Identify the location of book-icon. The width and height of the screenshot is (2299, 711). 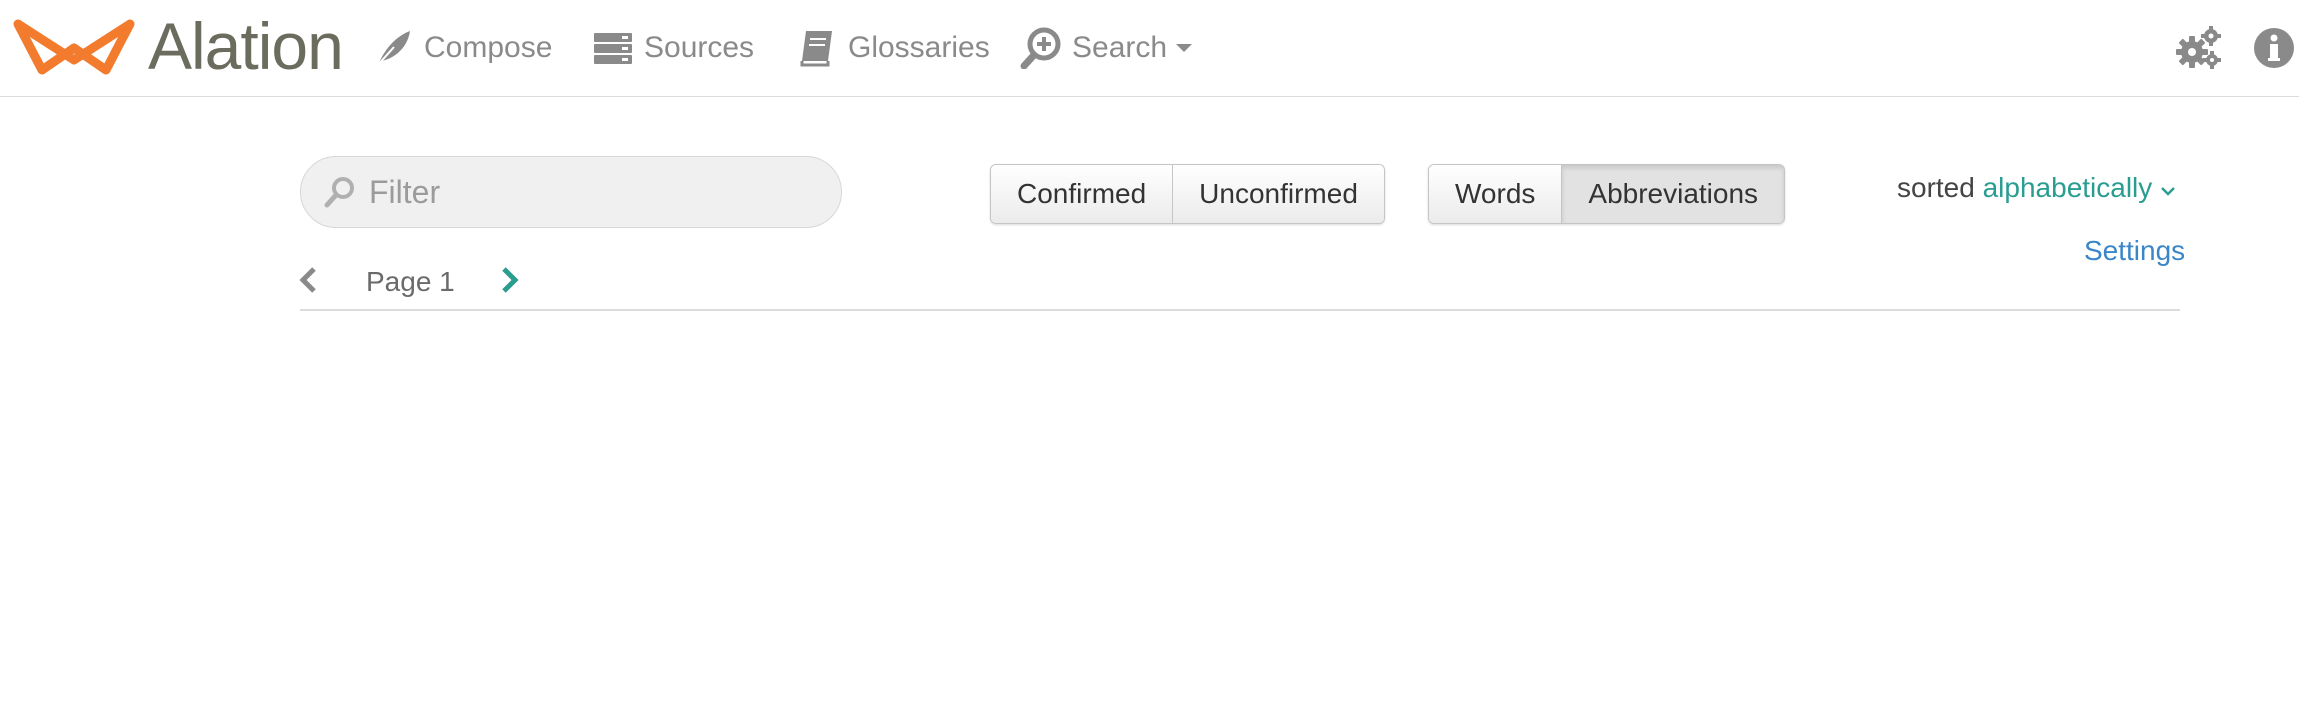
(816, 49).